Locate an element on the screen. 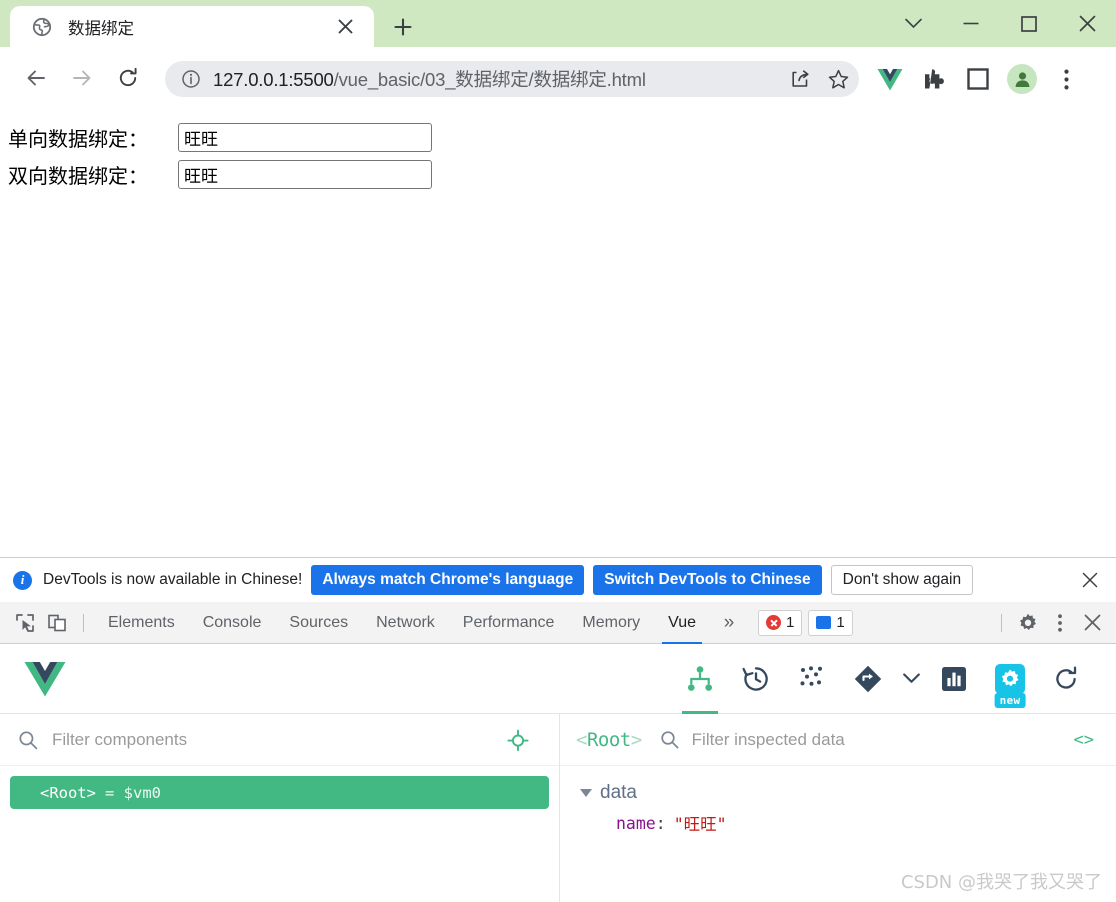  minimize-button is located at coordinates (971, 24).